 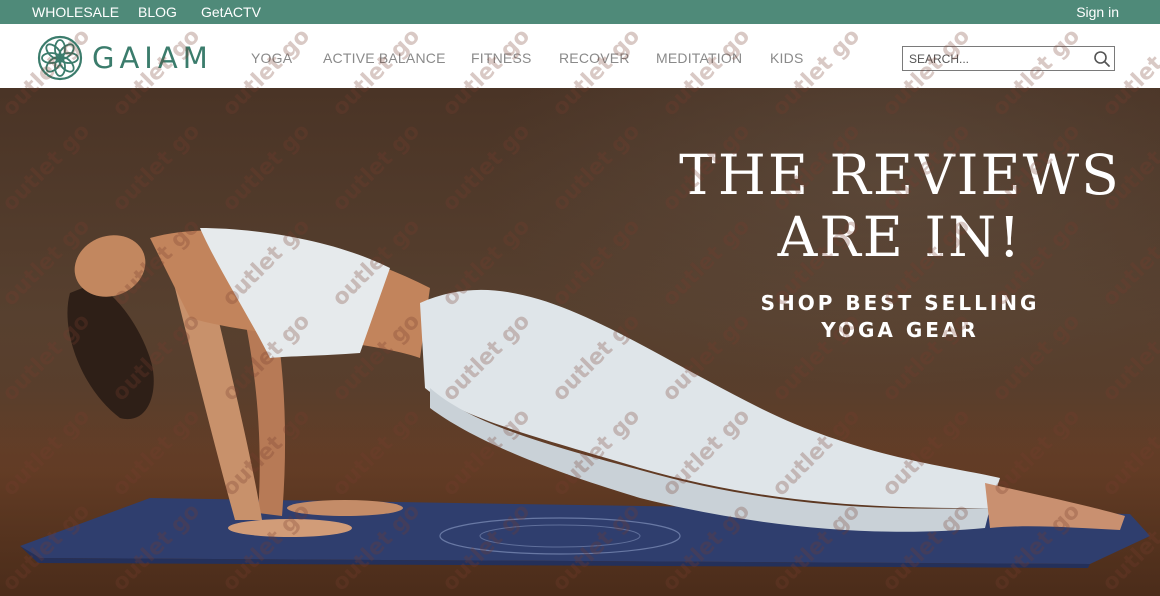 I want to click on nav-fitness: FITNESS, so click(x=501, y=58).